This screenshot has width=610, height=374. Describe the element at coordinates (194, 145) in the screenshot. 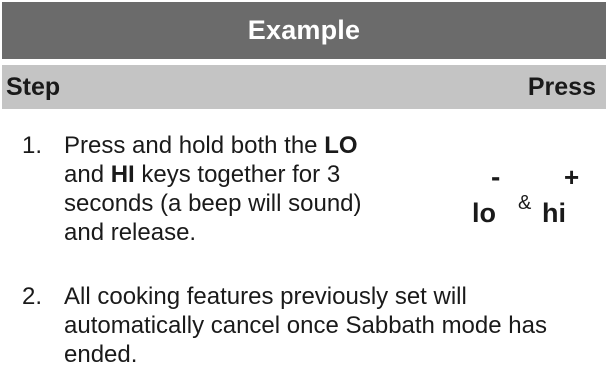

I see `text-run: Press and hold both the` at that location.